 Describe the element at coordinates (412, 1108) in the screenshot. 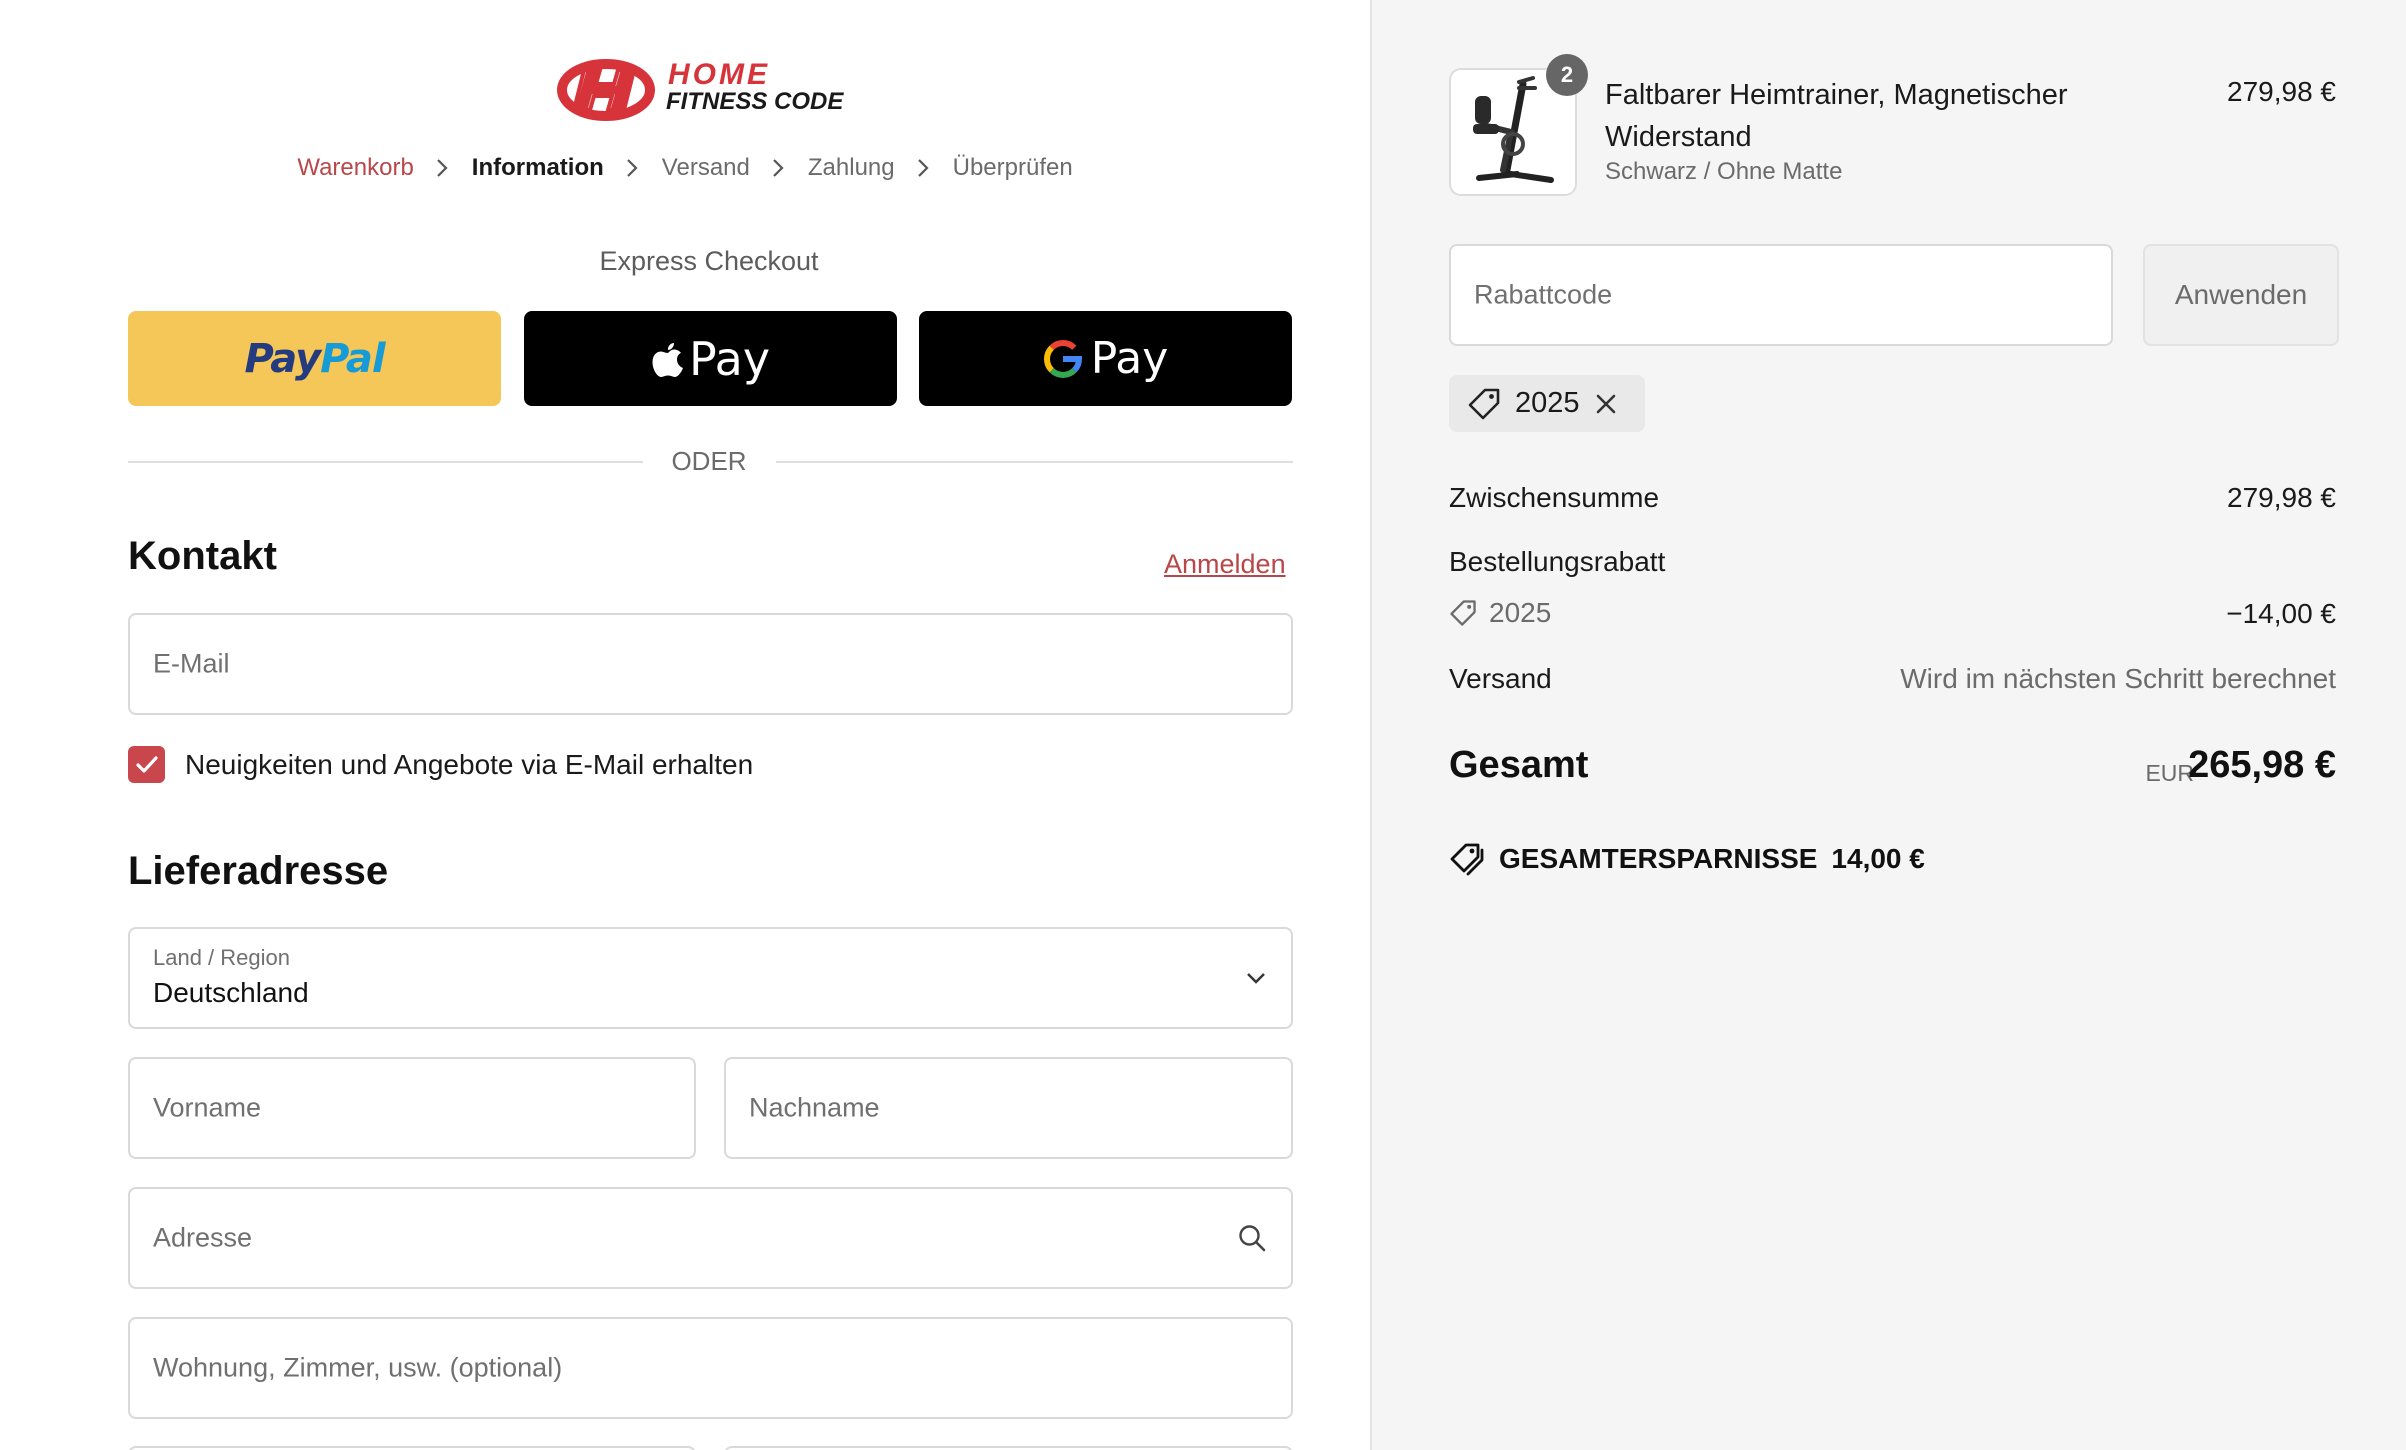

I see `first-name-field: Vorname` at that location.